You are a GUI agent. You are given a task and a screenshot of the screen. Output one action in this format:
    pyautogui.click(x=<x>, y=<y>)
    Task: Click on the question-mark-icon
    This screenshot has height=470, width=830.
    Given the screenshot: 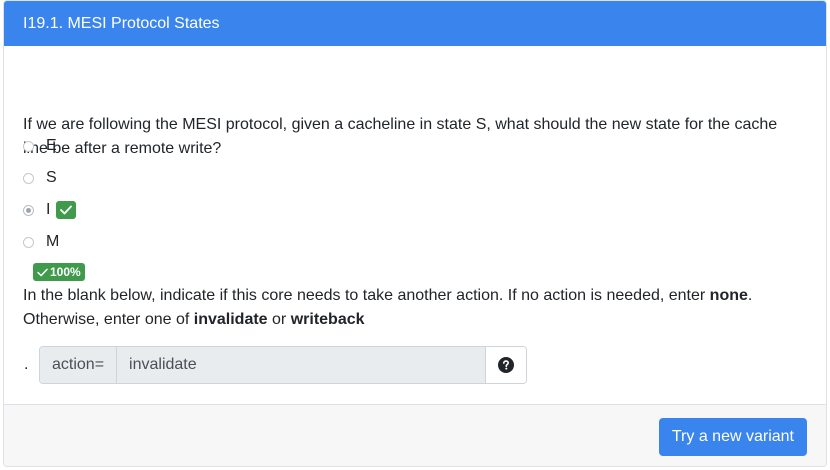 What is the action you would take?
    pyautogui.click(x=506, y=365)
    